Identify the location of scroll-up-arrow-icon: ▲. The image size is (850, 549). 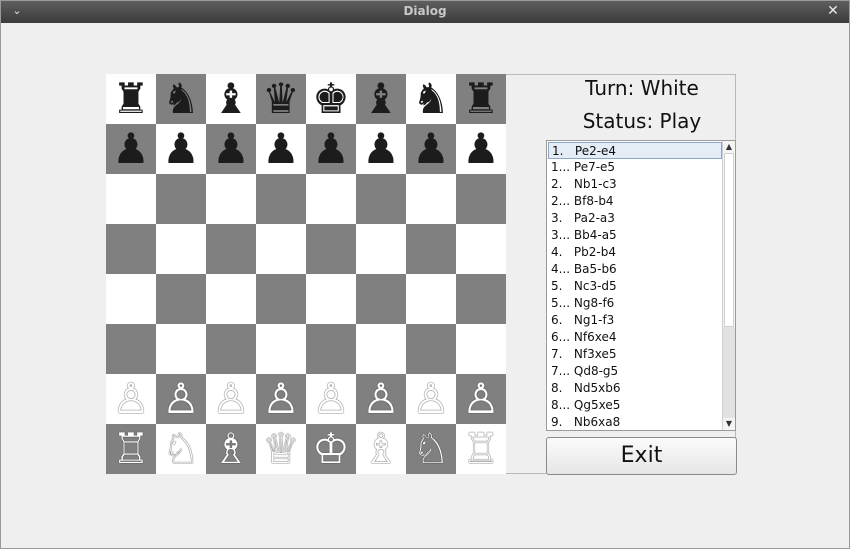
(729, 147).